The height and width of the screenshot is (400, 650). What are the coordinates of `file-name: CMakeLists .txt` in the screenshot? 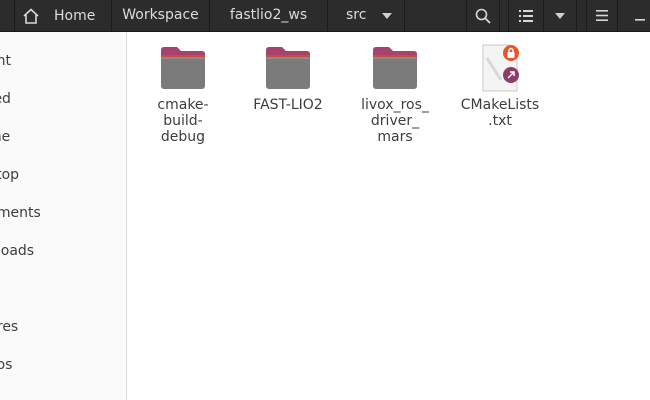 It's located at (500, 113).